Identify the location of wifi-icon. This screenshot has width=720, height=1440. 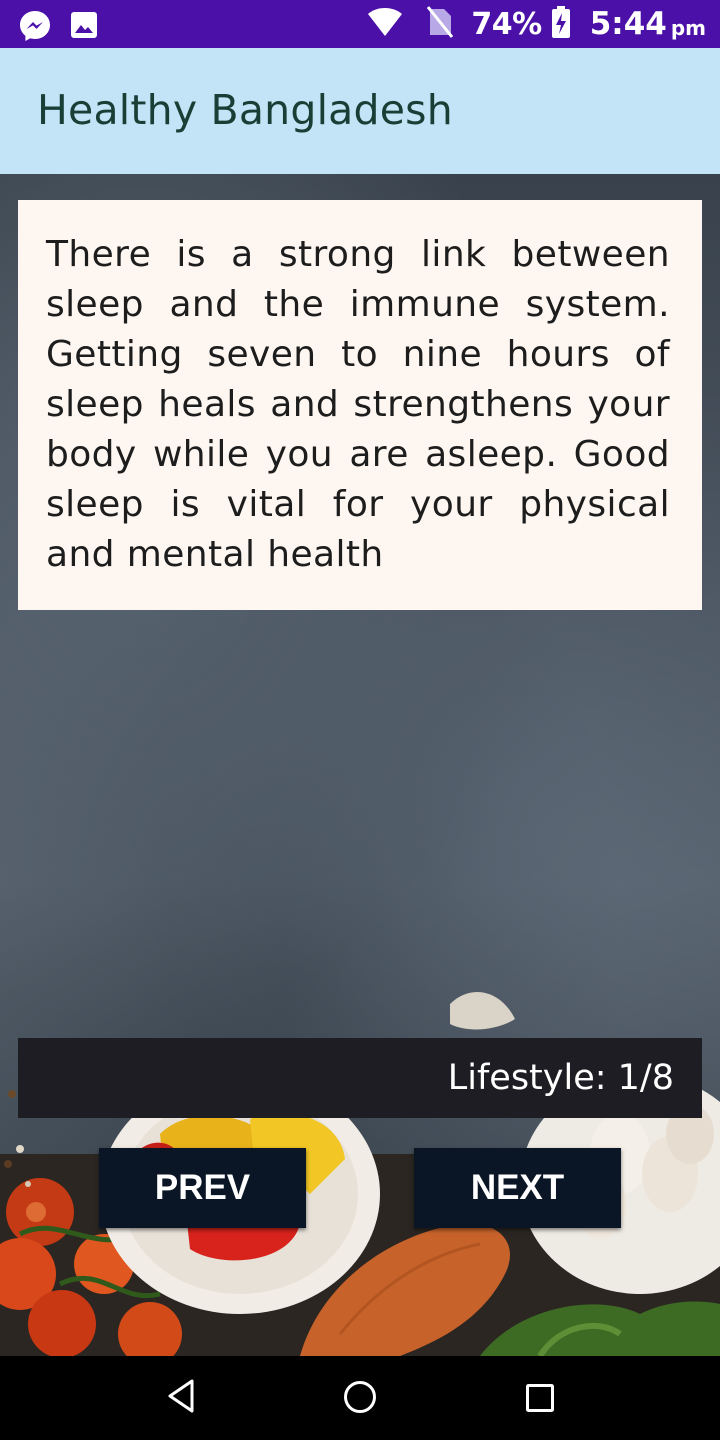
(385, 24).